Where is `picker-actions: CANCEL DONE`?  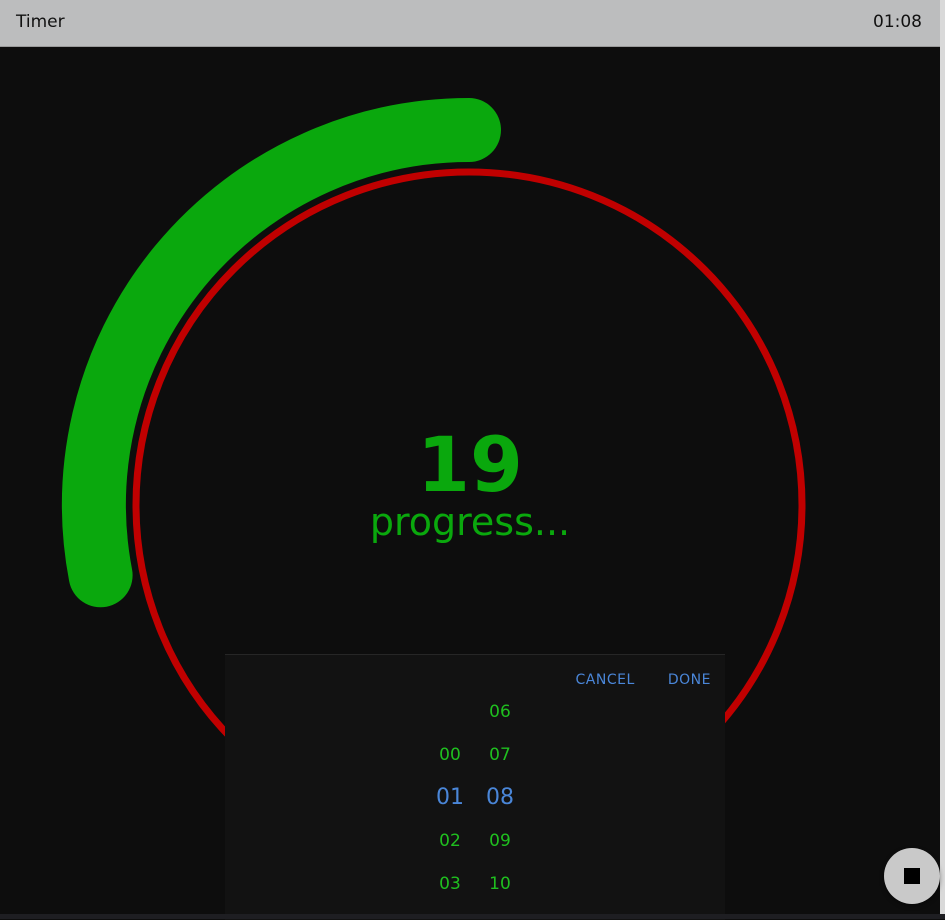 picker-actions: CANCEL DONE is located at coordinates (629, 678).